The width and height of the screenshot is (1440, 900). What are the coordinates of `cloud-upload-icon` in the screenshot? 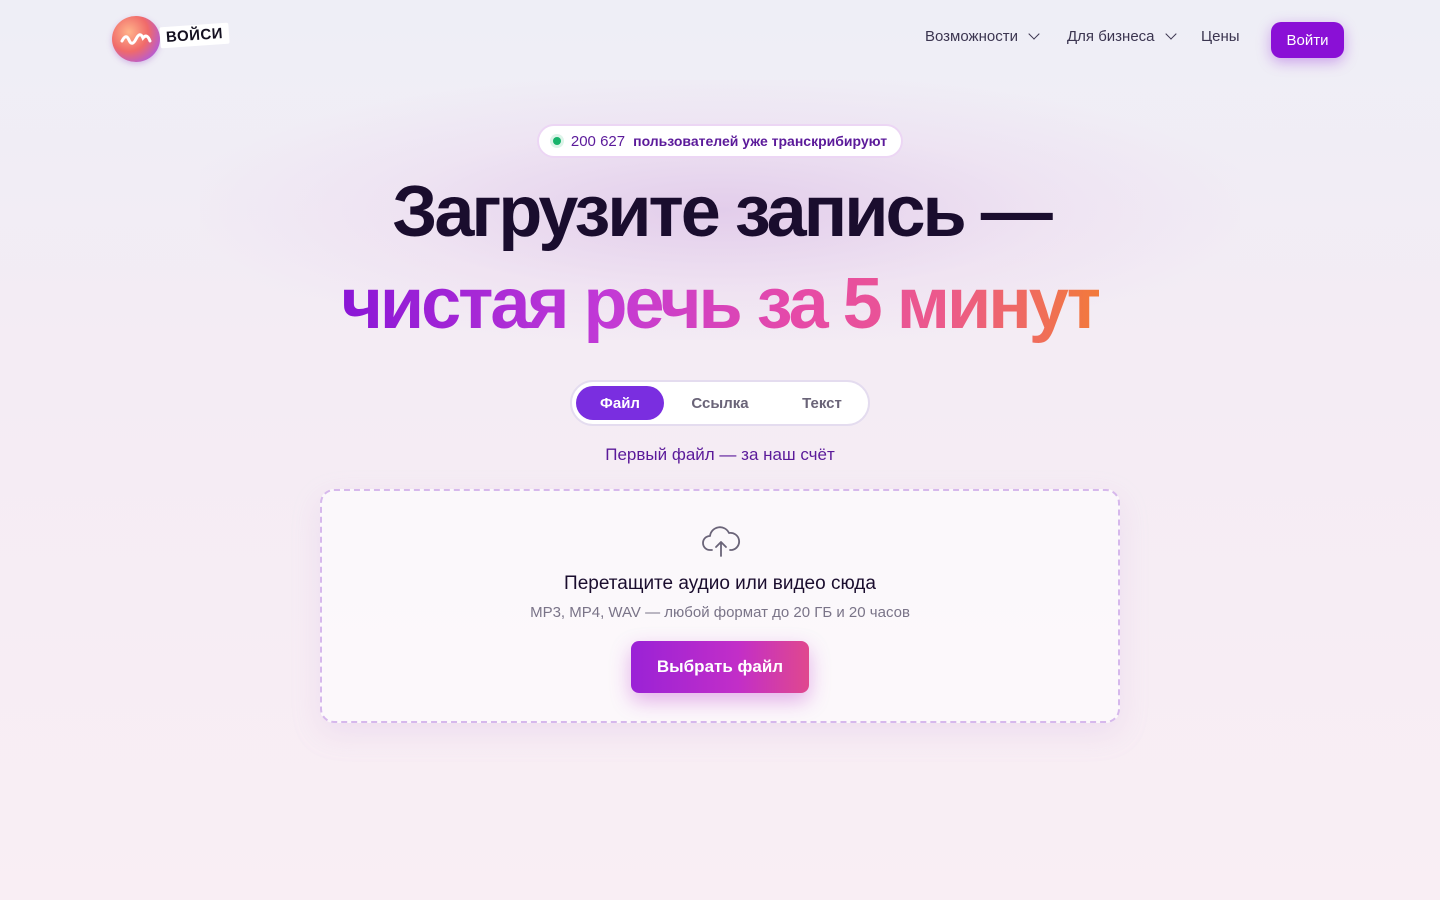 It's located at (721, 541).